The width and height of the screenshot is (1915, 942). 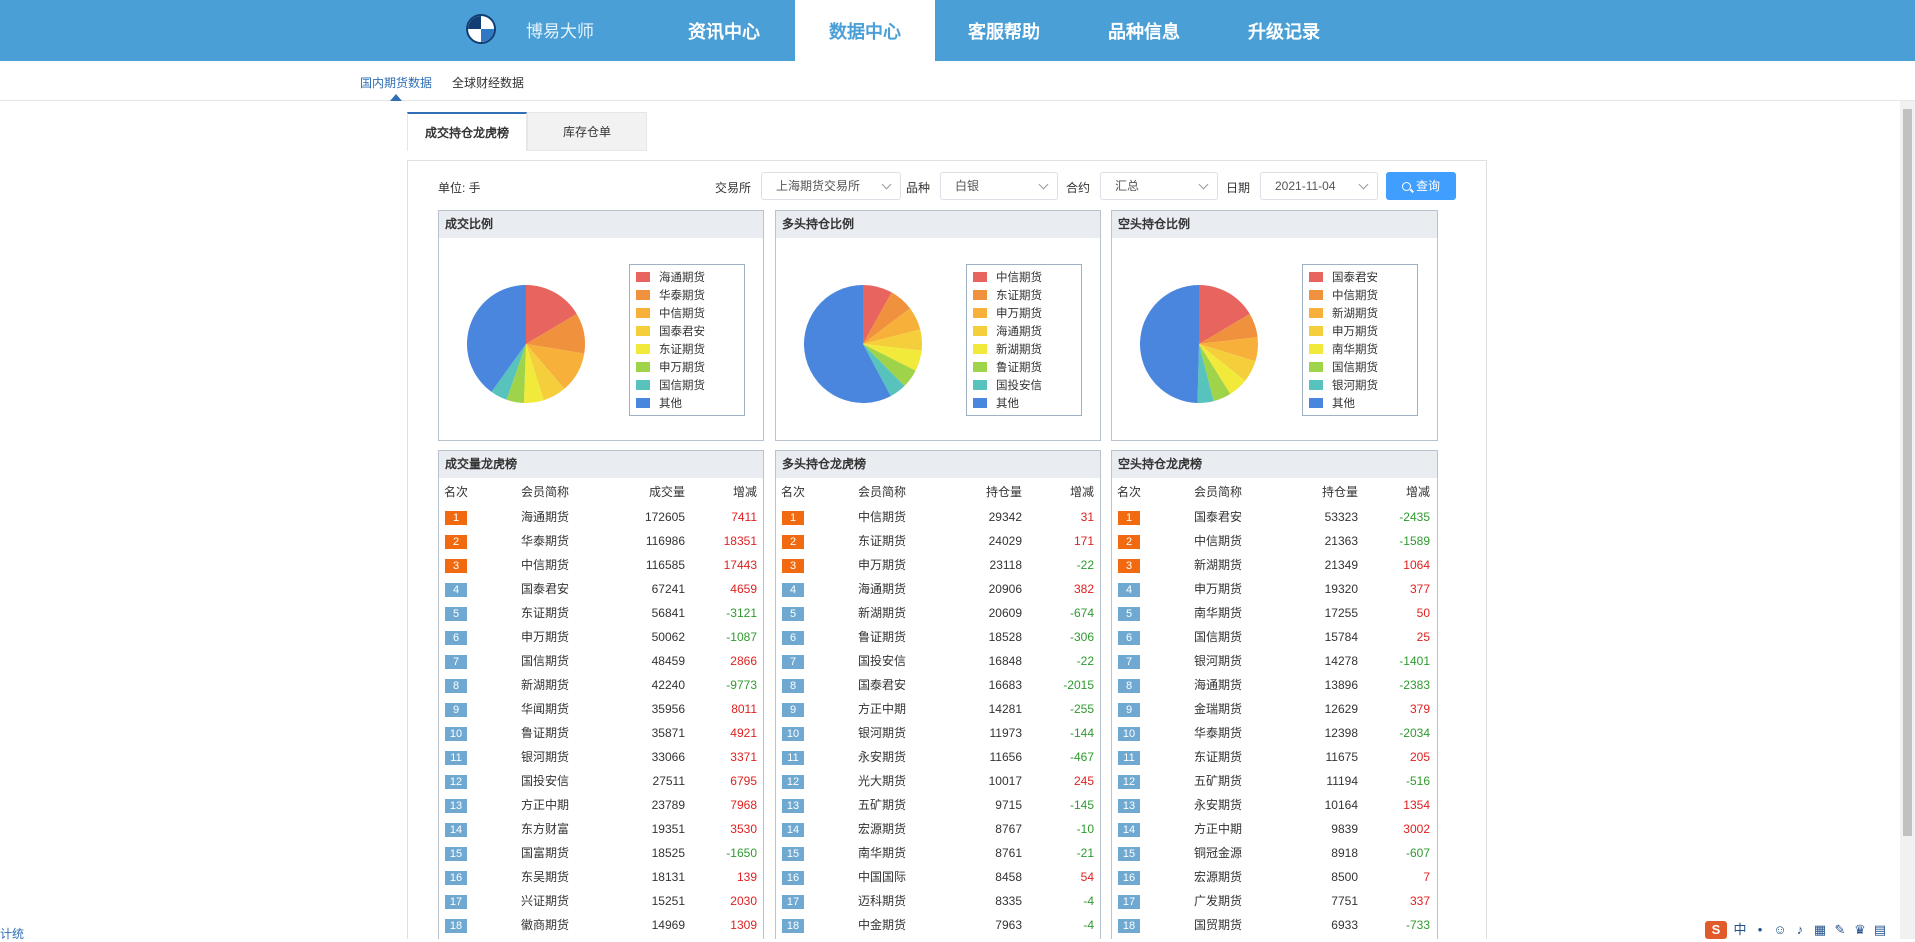 I want to click on tray-icon: •, so click(x=1760, y=929).